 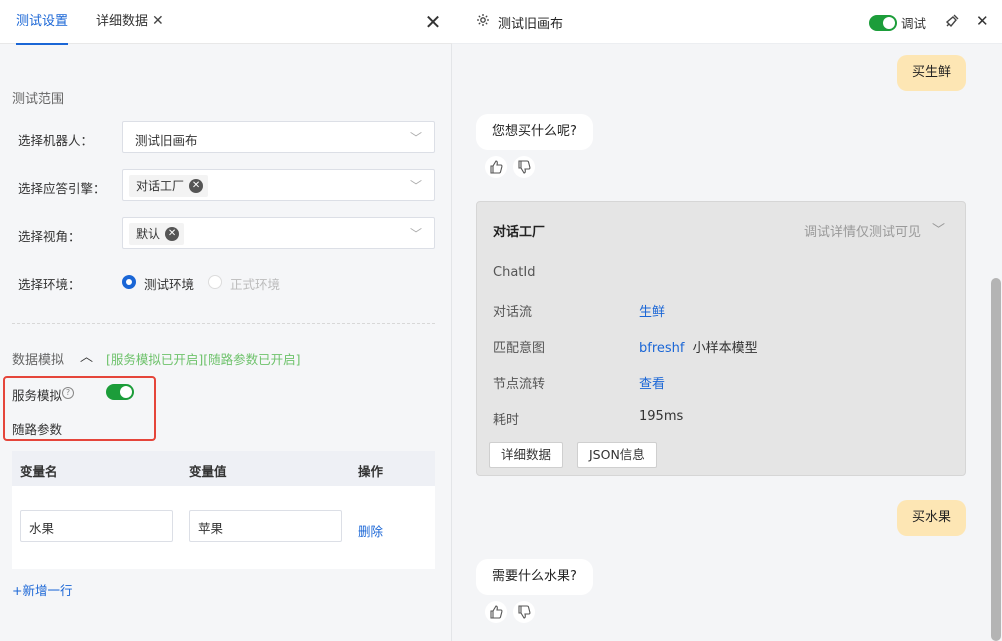 I want to click on intent-link: bfreshf, so click(x=661, y=348).